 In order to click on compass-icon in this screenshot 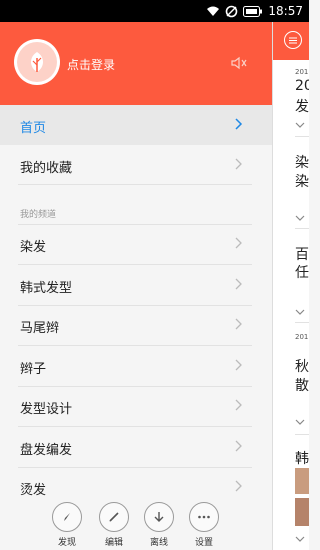, I will do `click(67, 517)`.